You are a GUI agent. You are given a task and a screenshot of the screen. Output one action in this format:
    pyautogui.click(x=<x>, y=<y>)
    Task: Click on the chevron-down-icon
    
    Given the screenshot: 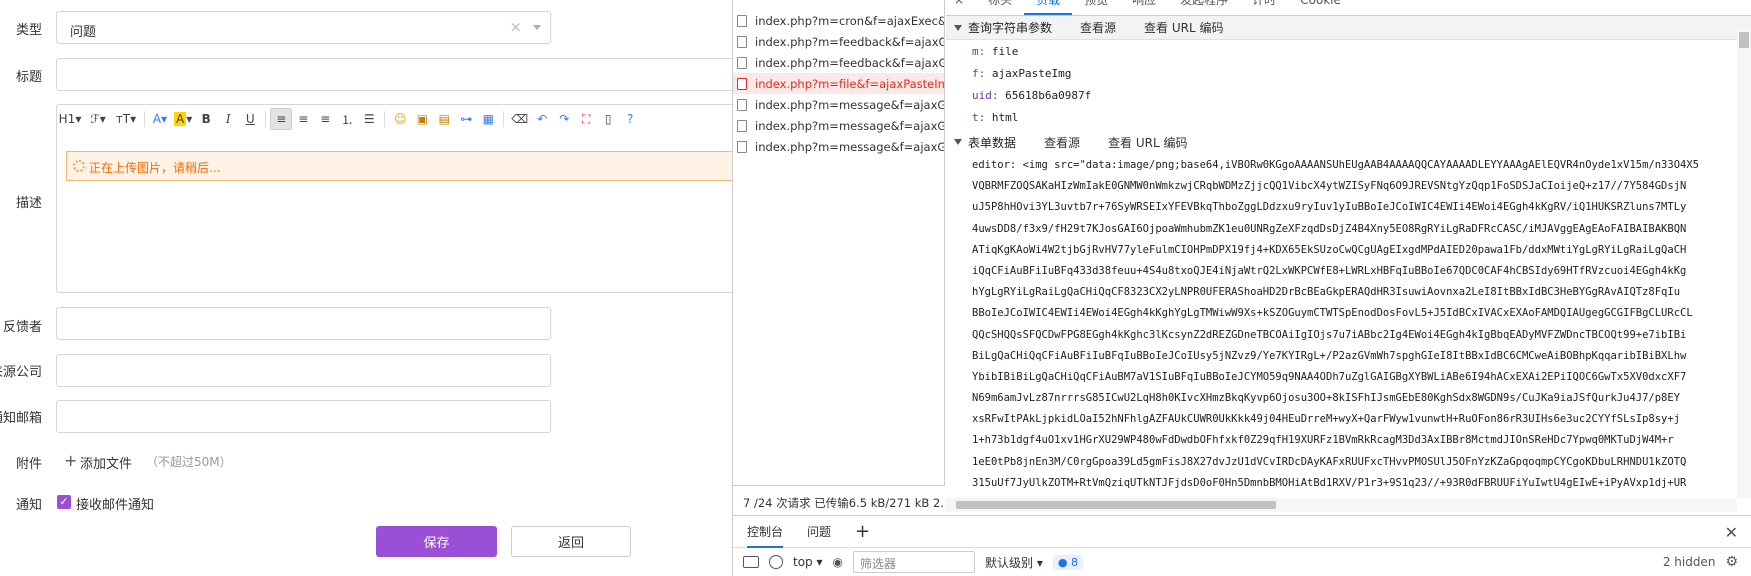 What is the action you would take?
    pyautogui.click(x=537, y=27)
    